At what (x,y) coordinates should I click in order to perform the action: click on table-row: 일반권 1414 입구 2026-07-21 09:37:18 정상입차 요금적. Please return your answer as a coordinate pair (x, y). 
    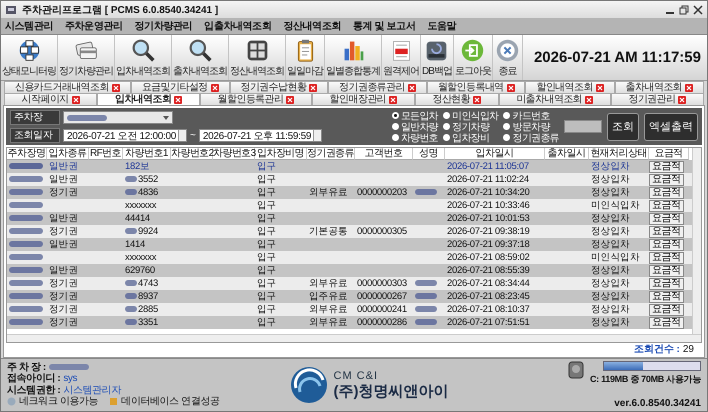
    Looking at the image, I should click on (349, 244).